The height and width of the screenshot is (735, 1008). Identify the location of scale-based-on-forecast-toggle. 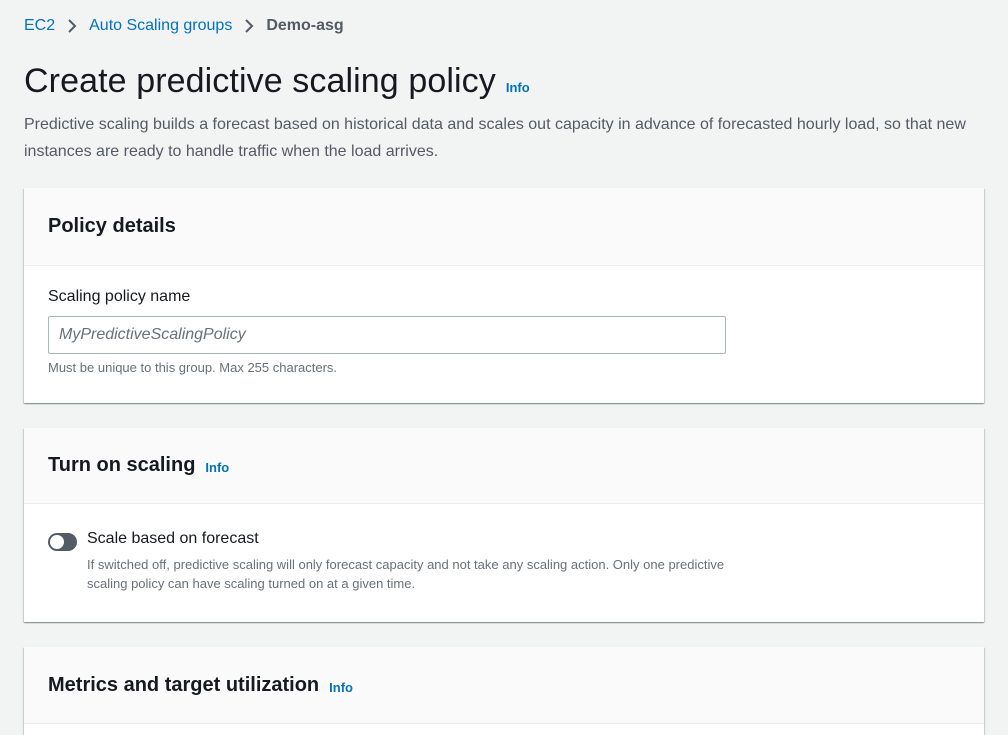
(62, 542).